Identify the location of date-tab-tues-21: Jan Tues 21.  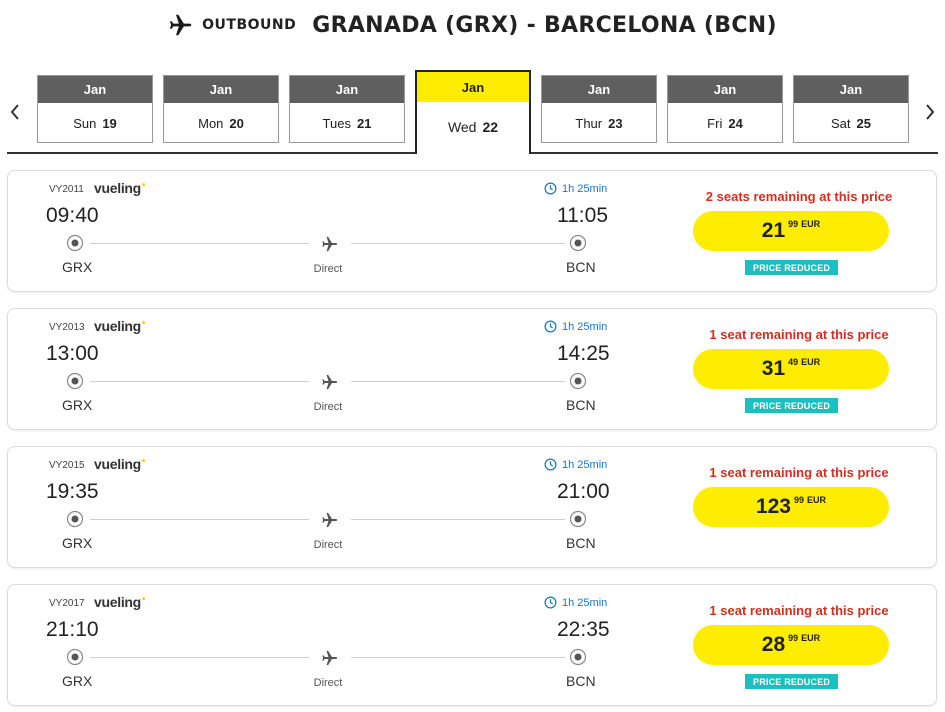
(347, 109).